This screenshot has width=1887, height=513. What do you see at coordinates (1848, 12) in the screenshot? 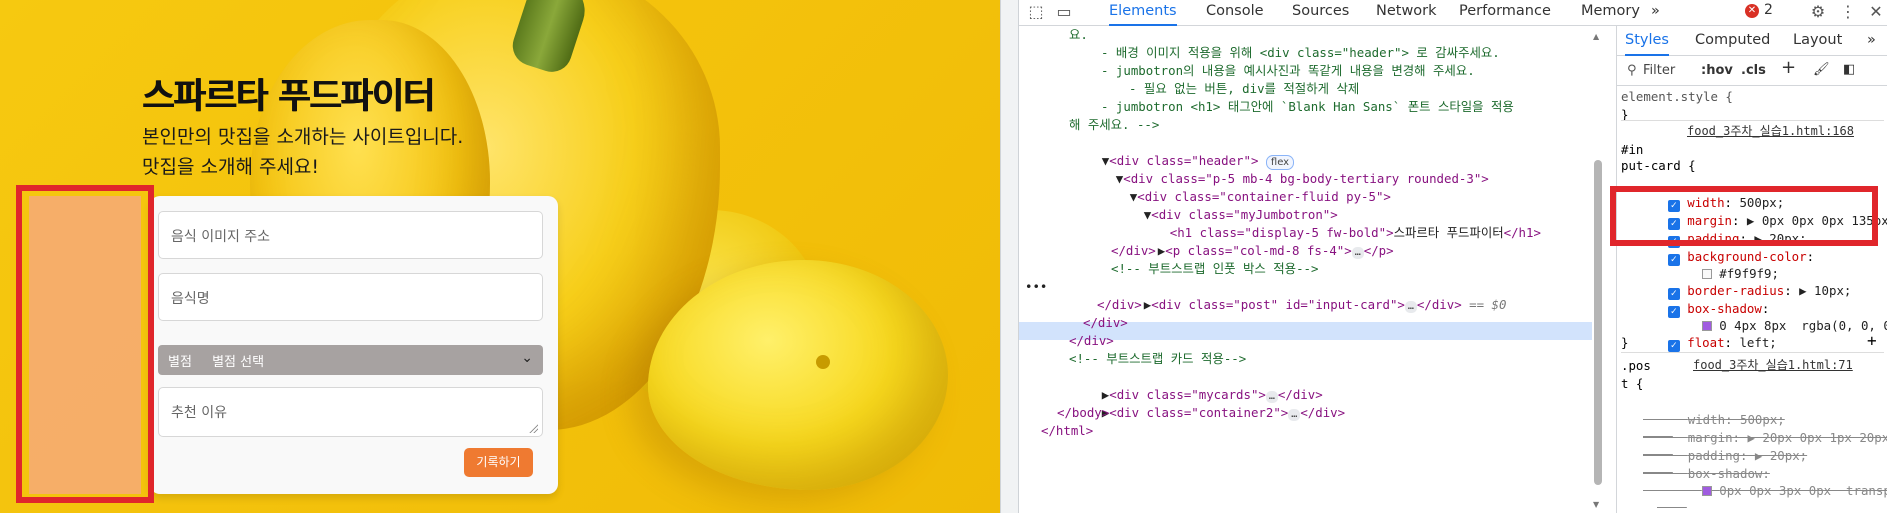
I see `more-options-icon: ⋮` at bounding box center [1848, 12].